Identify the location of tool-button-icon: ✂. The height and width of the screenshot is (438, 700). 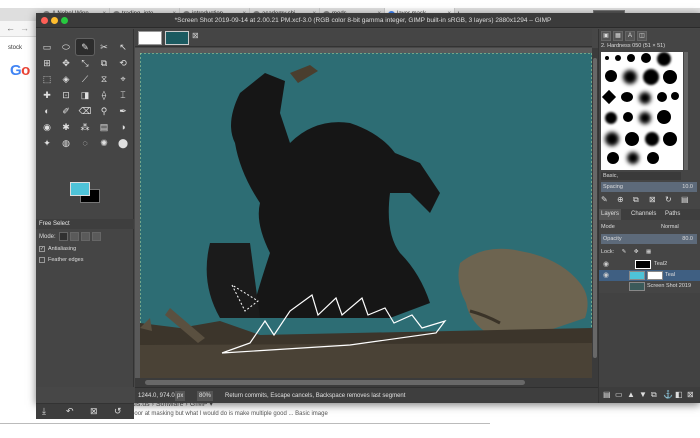
(104, 47).